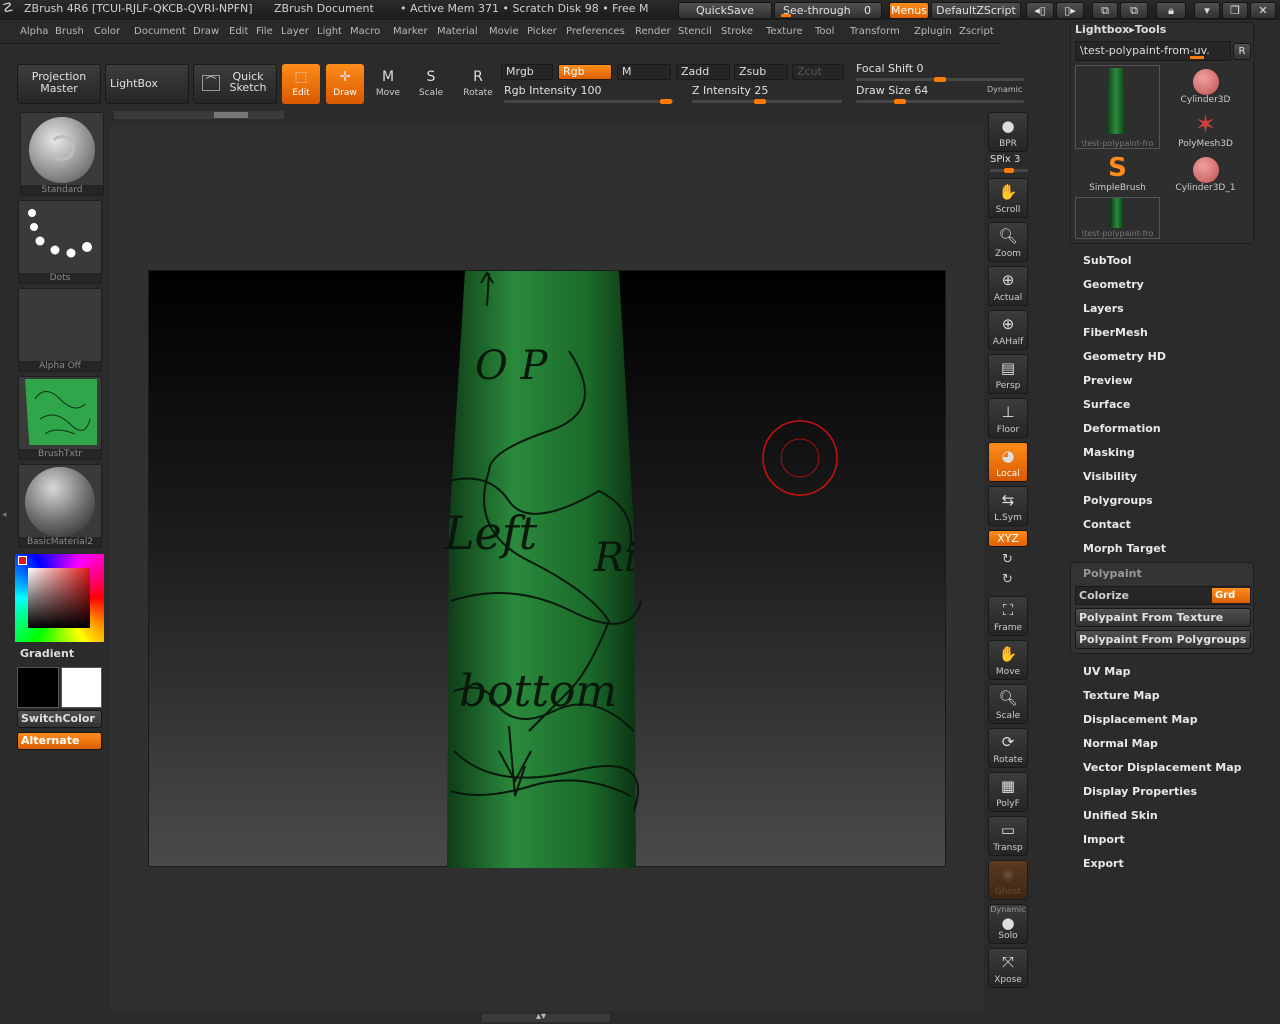 This screenshot has height=1024, width=1280. I want to click on material-thumbnail: BasicMaterial2, so click(60, 506).